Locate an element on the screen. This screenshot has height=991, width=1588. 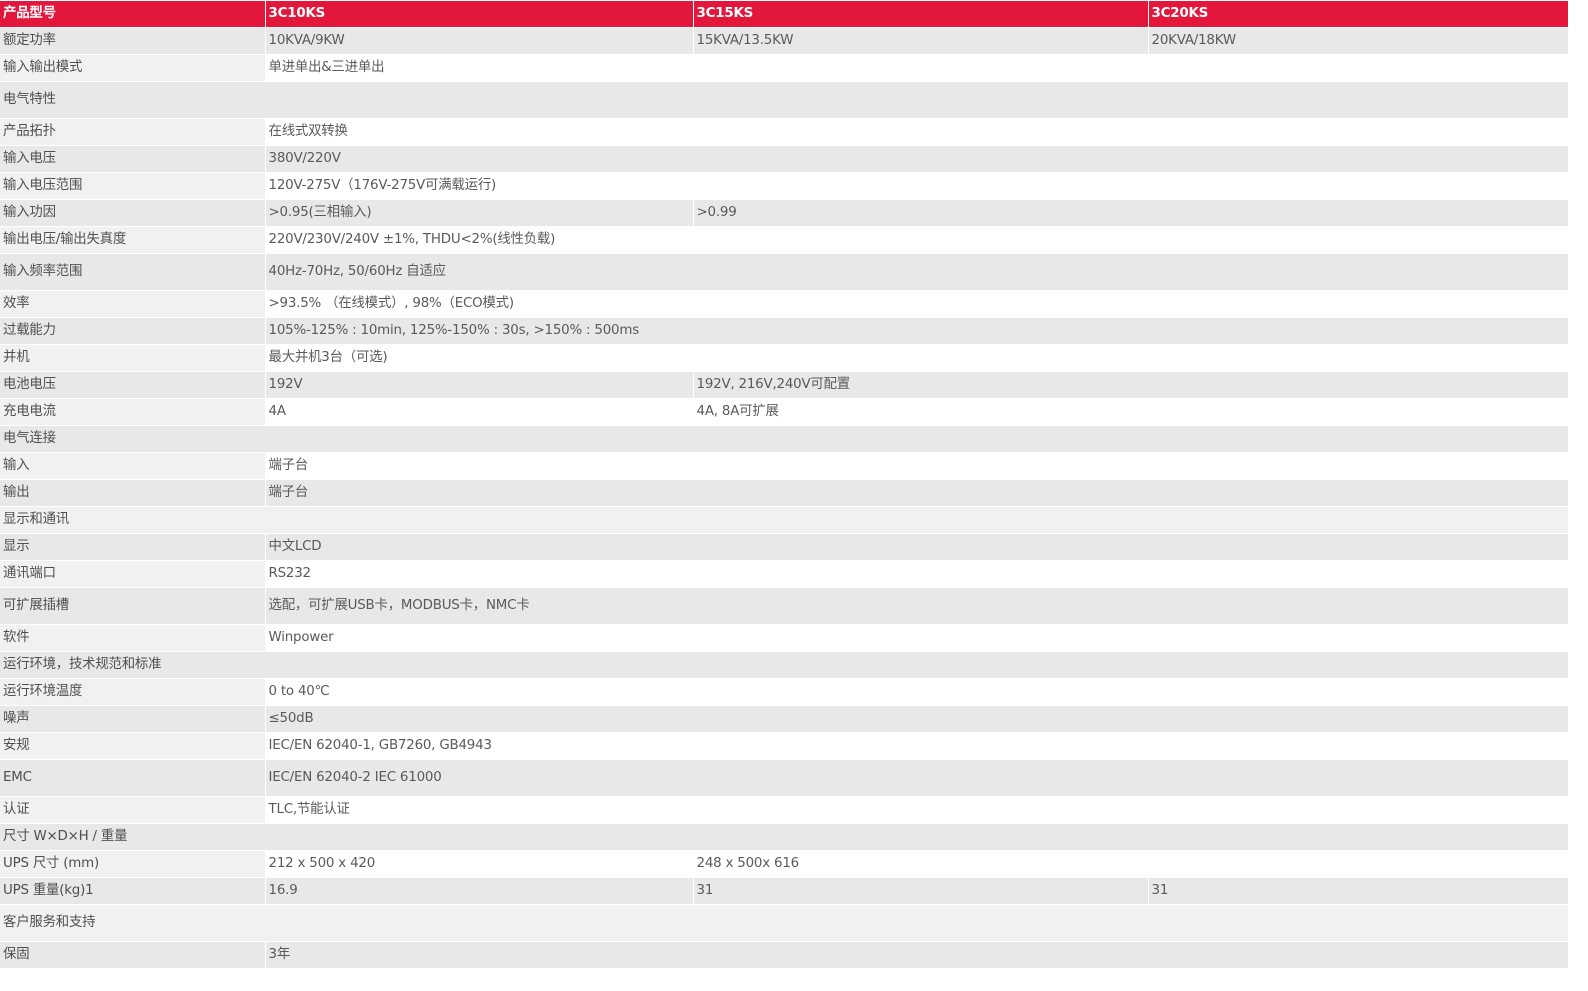
spec-label: 保固 is located at coordinates (133, 955).